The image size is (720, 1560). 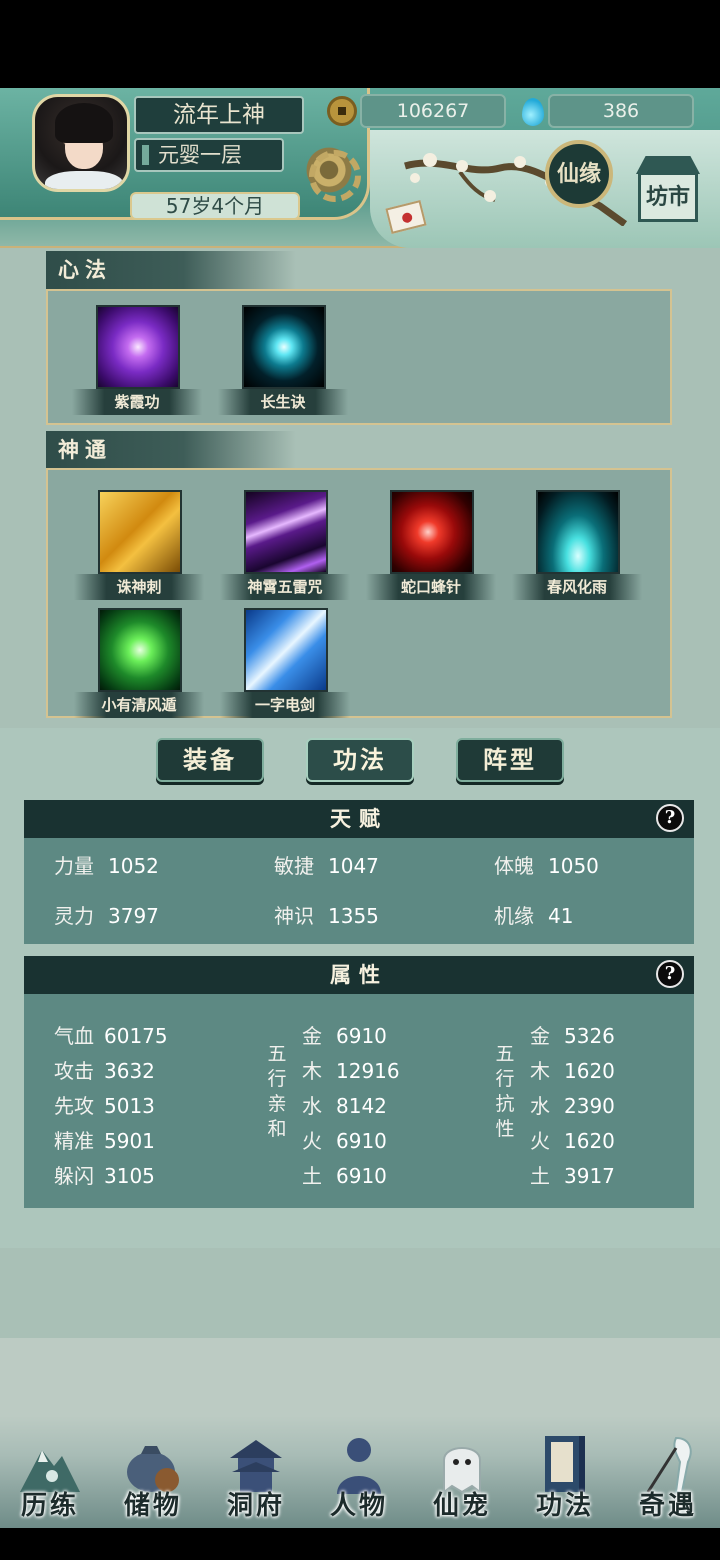 I want to click on nav-storage: 储物, so click(x=153, y=1478).